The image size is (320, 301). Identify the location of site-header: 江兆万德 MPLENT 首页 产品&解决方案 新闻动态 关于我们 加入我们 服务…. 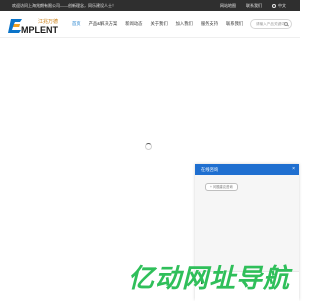
(150, 24).